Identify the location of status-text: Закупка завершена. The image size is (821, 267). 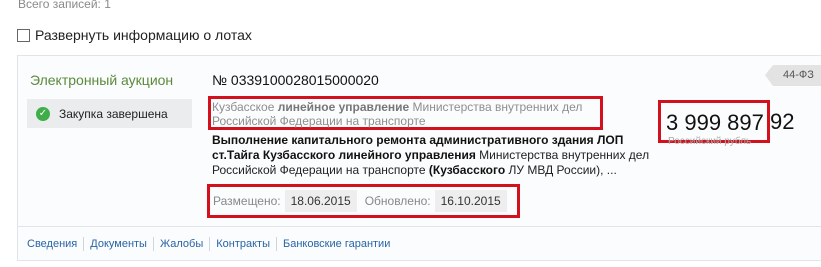
(113, 113).